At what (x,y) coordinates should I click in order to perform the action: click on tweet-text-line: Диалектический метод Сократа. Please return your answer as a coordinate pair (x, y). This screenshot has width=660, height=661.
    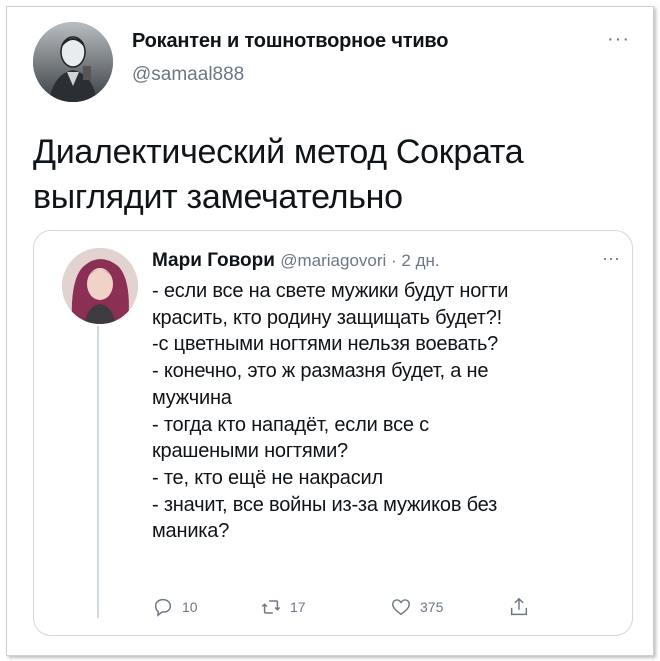
    Looking at the image, I should click on (278, 152).